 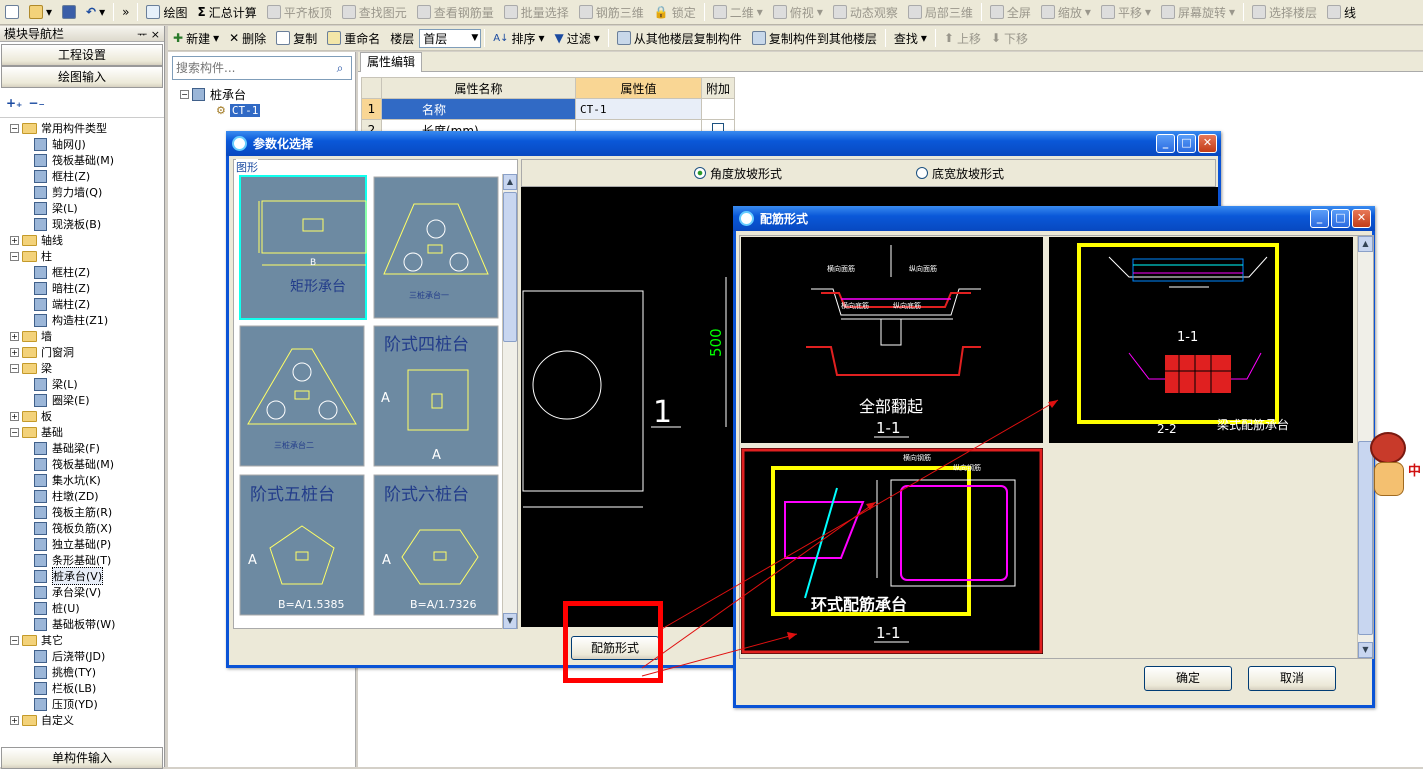 I want to click on tree-item: 条形基础(T), so click(x=87, y=560).